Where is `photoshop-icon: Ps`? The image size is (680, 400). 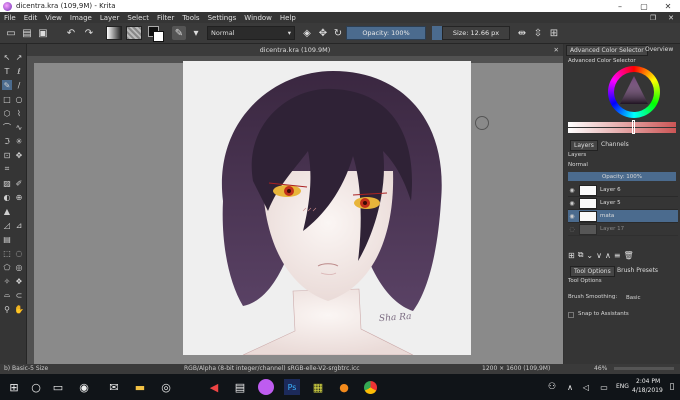
photoshop-icon: Ps is located at coordinates (292, 387).